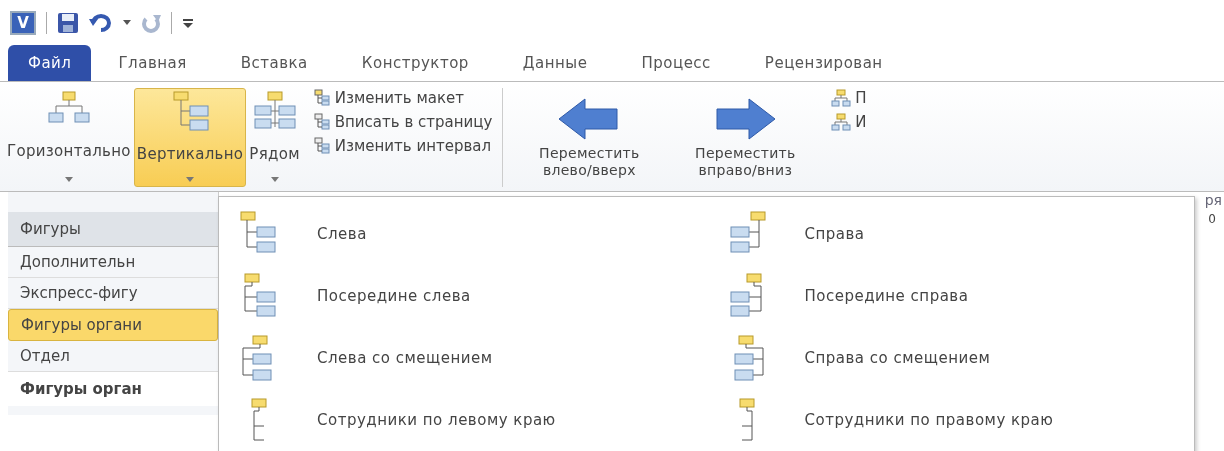 The image size is (1224, 451). I want to click on layout-button: Горизонтально, so click(69, 137).